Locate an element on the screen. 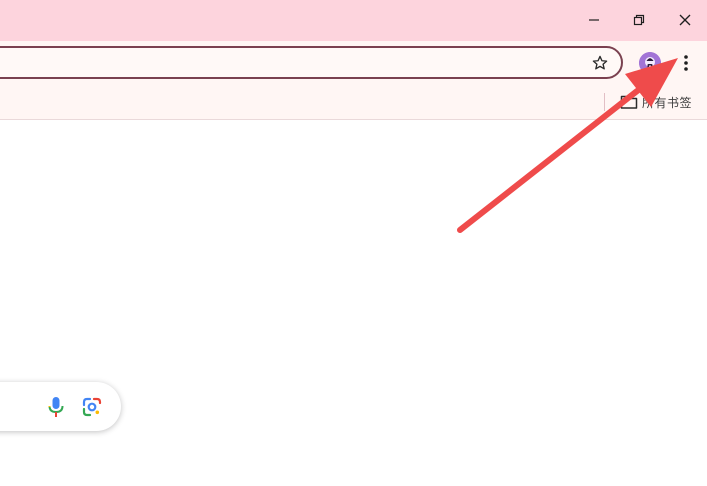 The image size is (707, 486). browser-menu-button is located at coordinates (686, 63).